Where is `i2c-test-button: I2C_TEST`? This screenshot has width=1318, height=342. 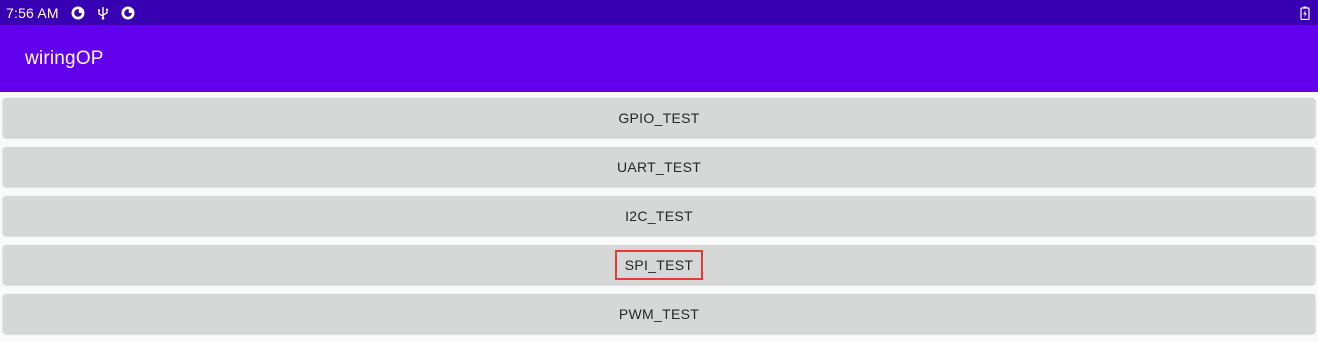 i2c-test-button: I2C_TEST is located at coordinates (659, 215).